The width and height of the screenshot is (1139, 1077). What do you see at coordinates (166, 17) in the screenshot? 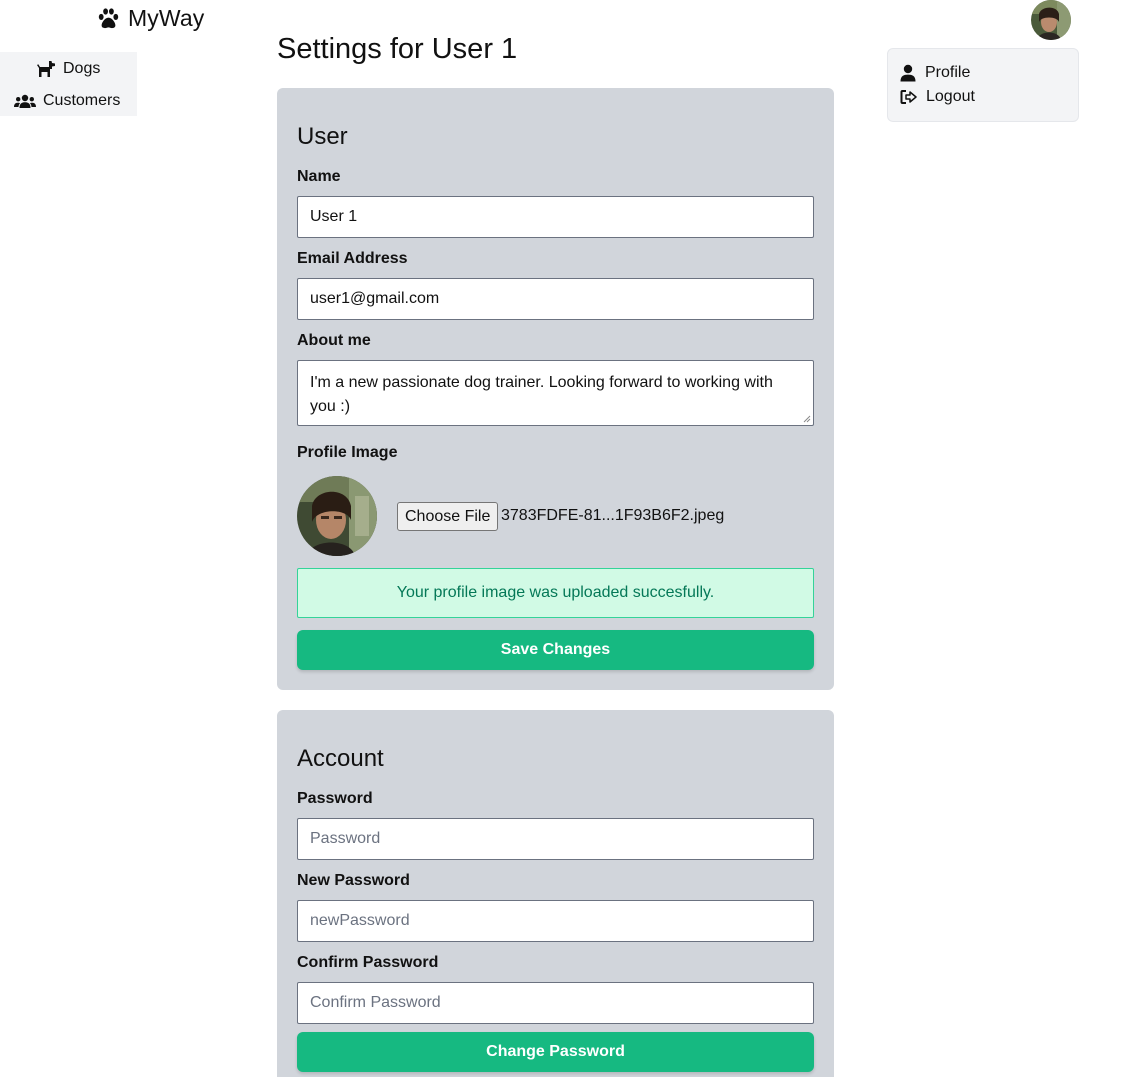
I see `brand-name: MyWay` at bounding box center [166, 17].